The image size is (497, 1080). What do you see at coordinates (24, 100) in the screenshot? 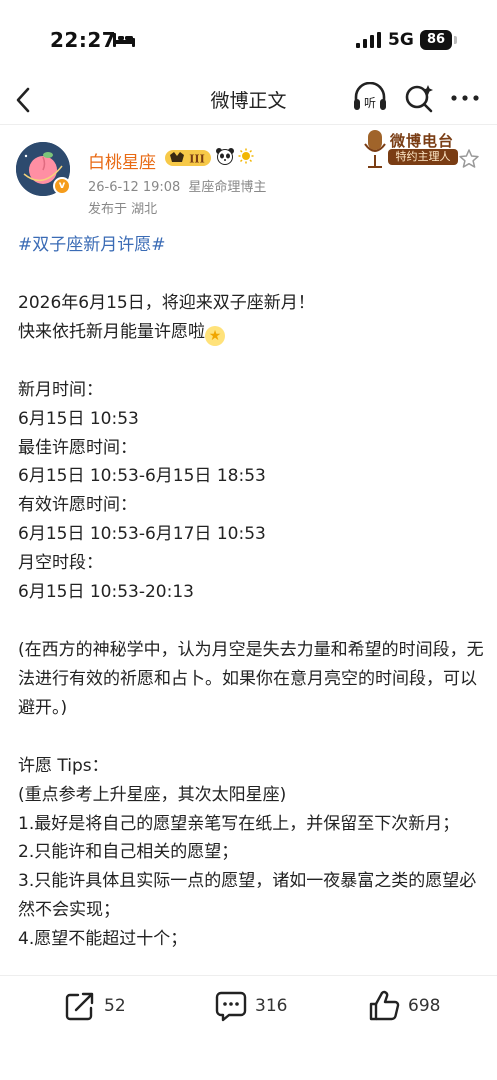
I see `back-icon` at bounding box center [24, 100].